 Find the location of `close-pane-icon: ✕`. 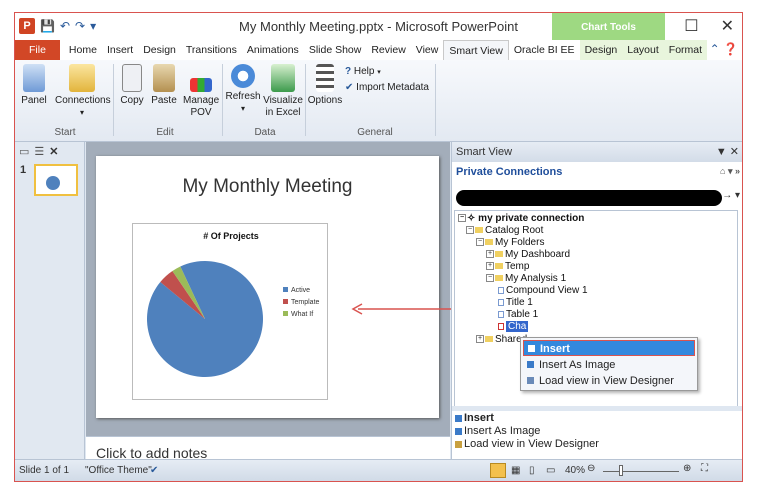

close-pane-icon: ✕ is located at coordinates (53, 151).